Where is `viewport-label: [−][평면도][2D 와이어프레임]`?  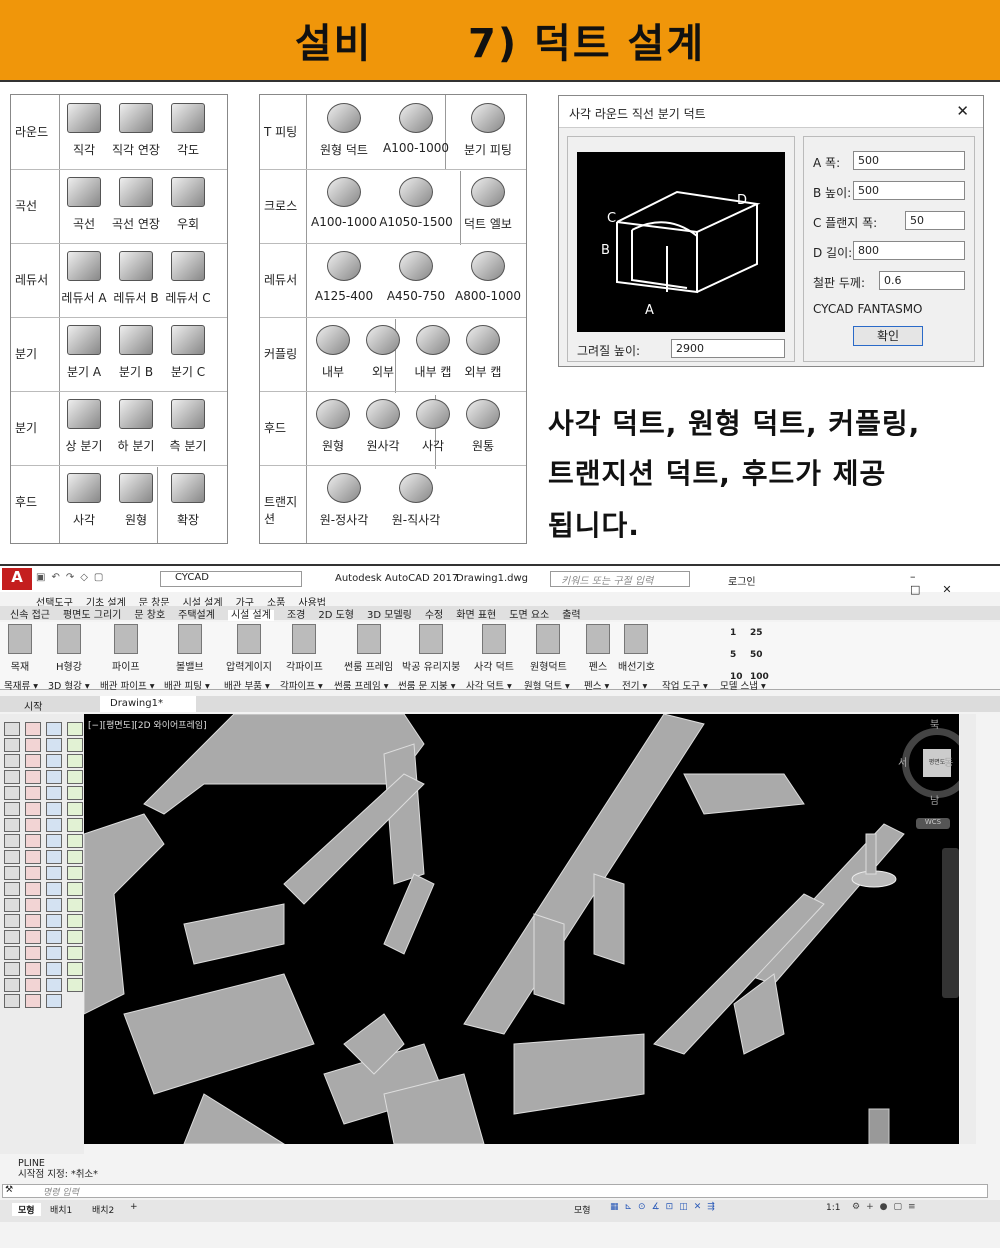
viewport-label: [−][평면도][2D 와이어프레임] is located at coordinates (147, 724).